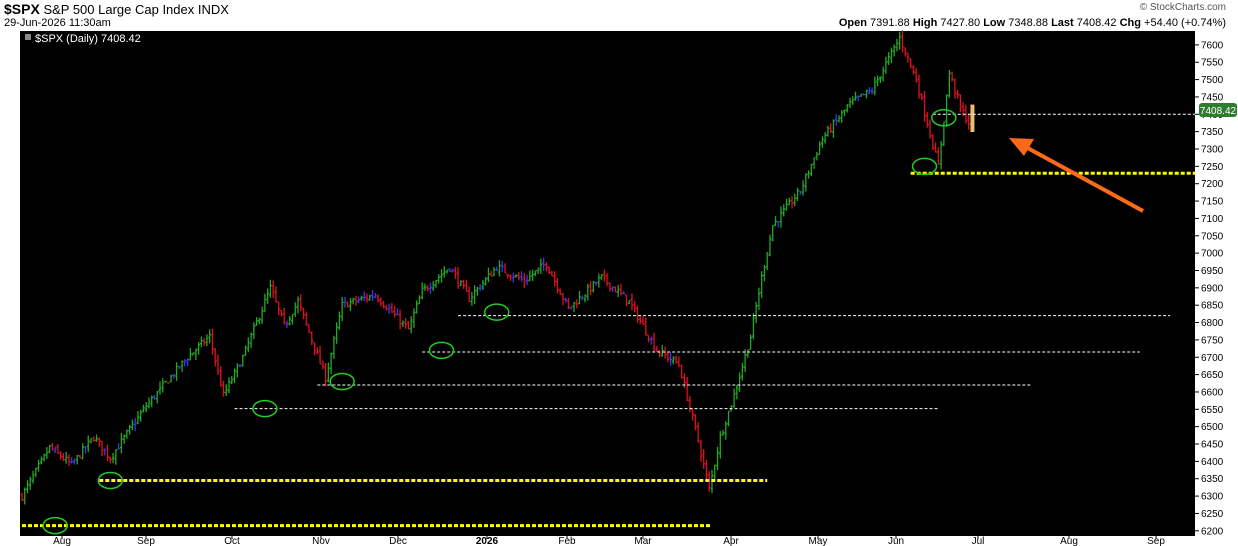 Image resolution: width=1238 pixels, height=546 pixels. Describe the element at coordinates (1212, 132) in the screenshot. I see `y-tick-label: 7350` at that location.